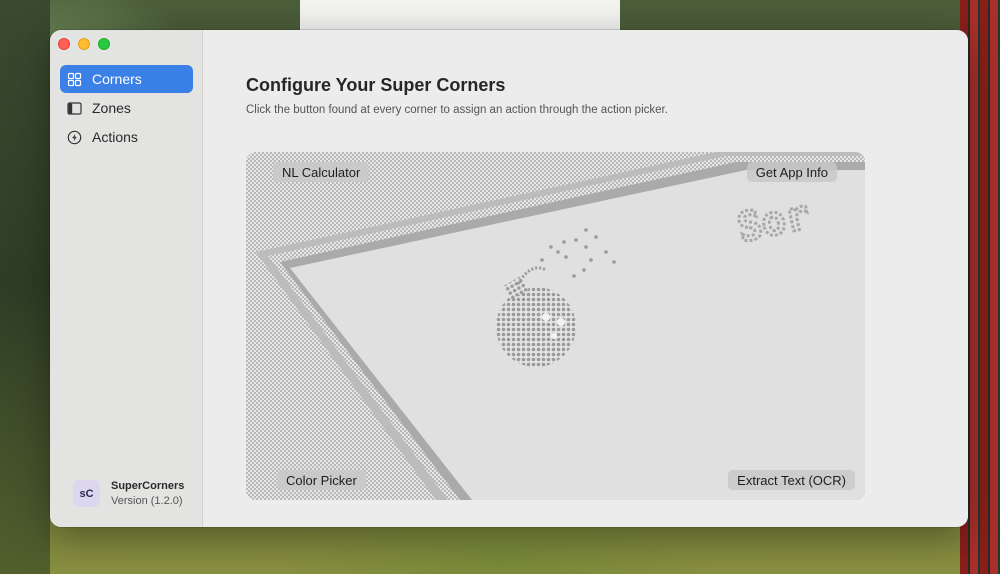  I want to click on page-title: Configure Your Super Corners, so click(376, 85).